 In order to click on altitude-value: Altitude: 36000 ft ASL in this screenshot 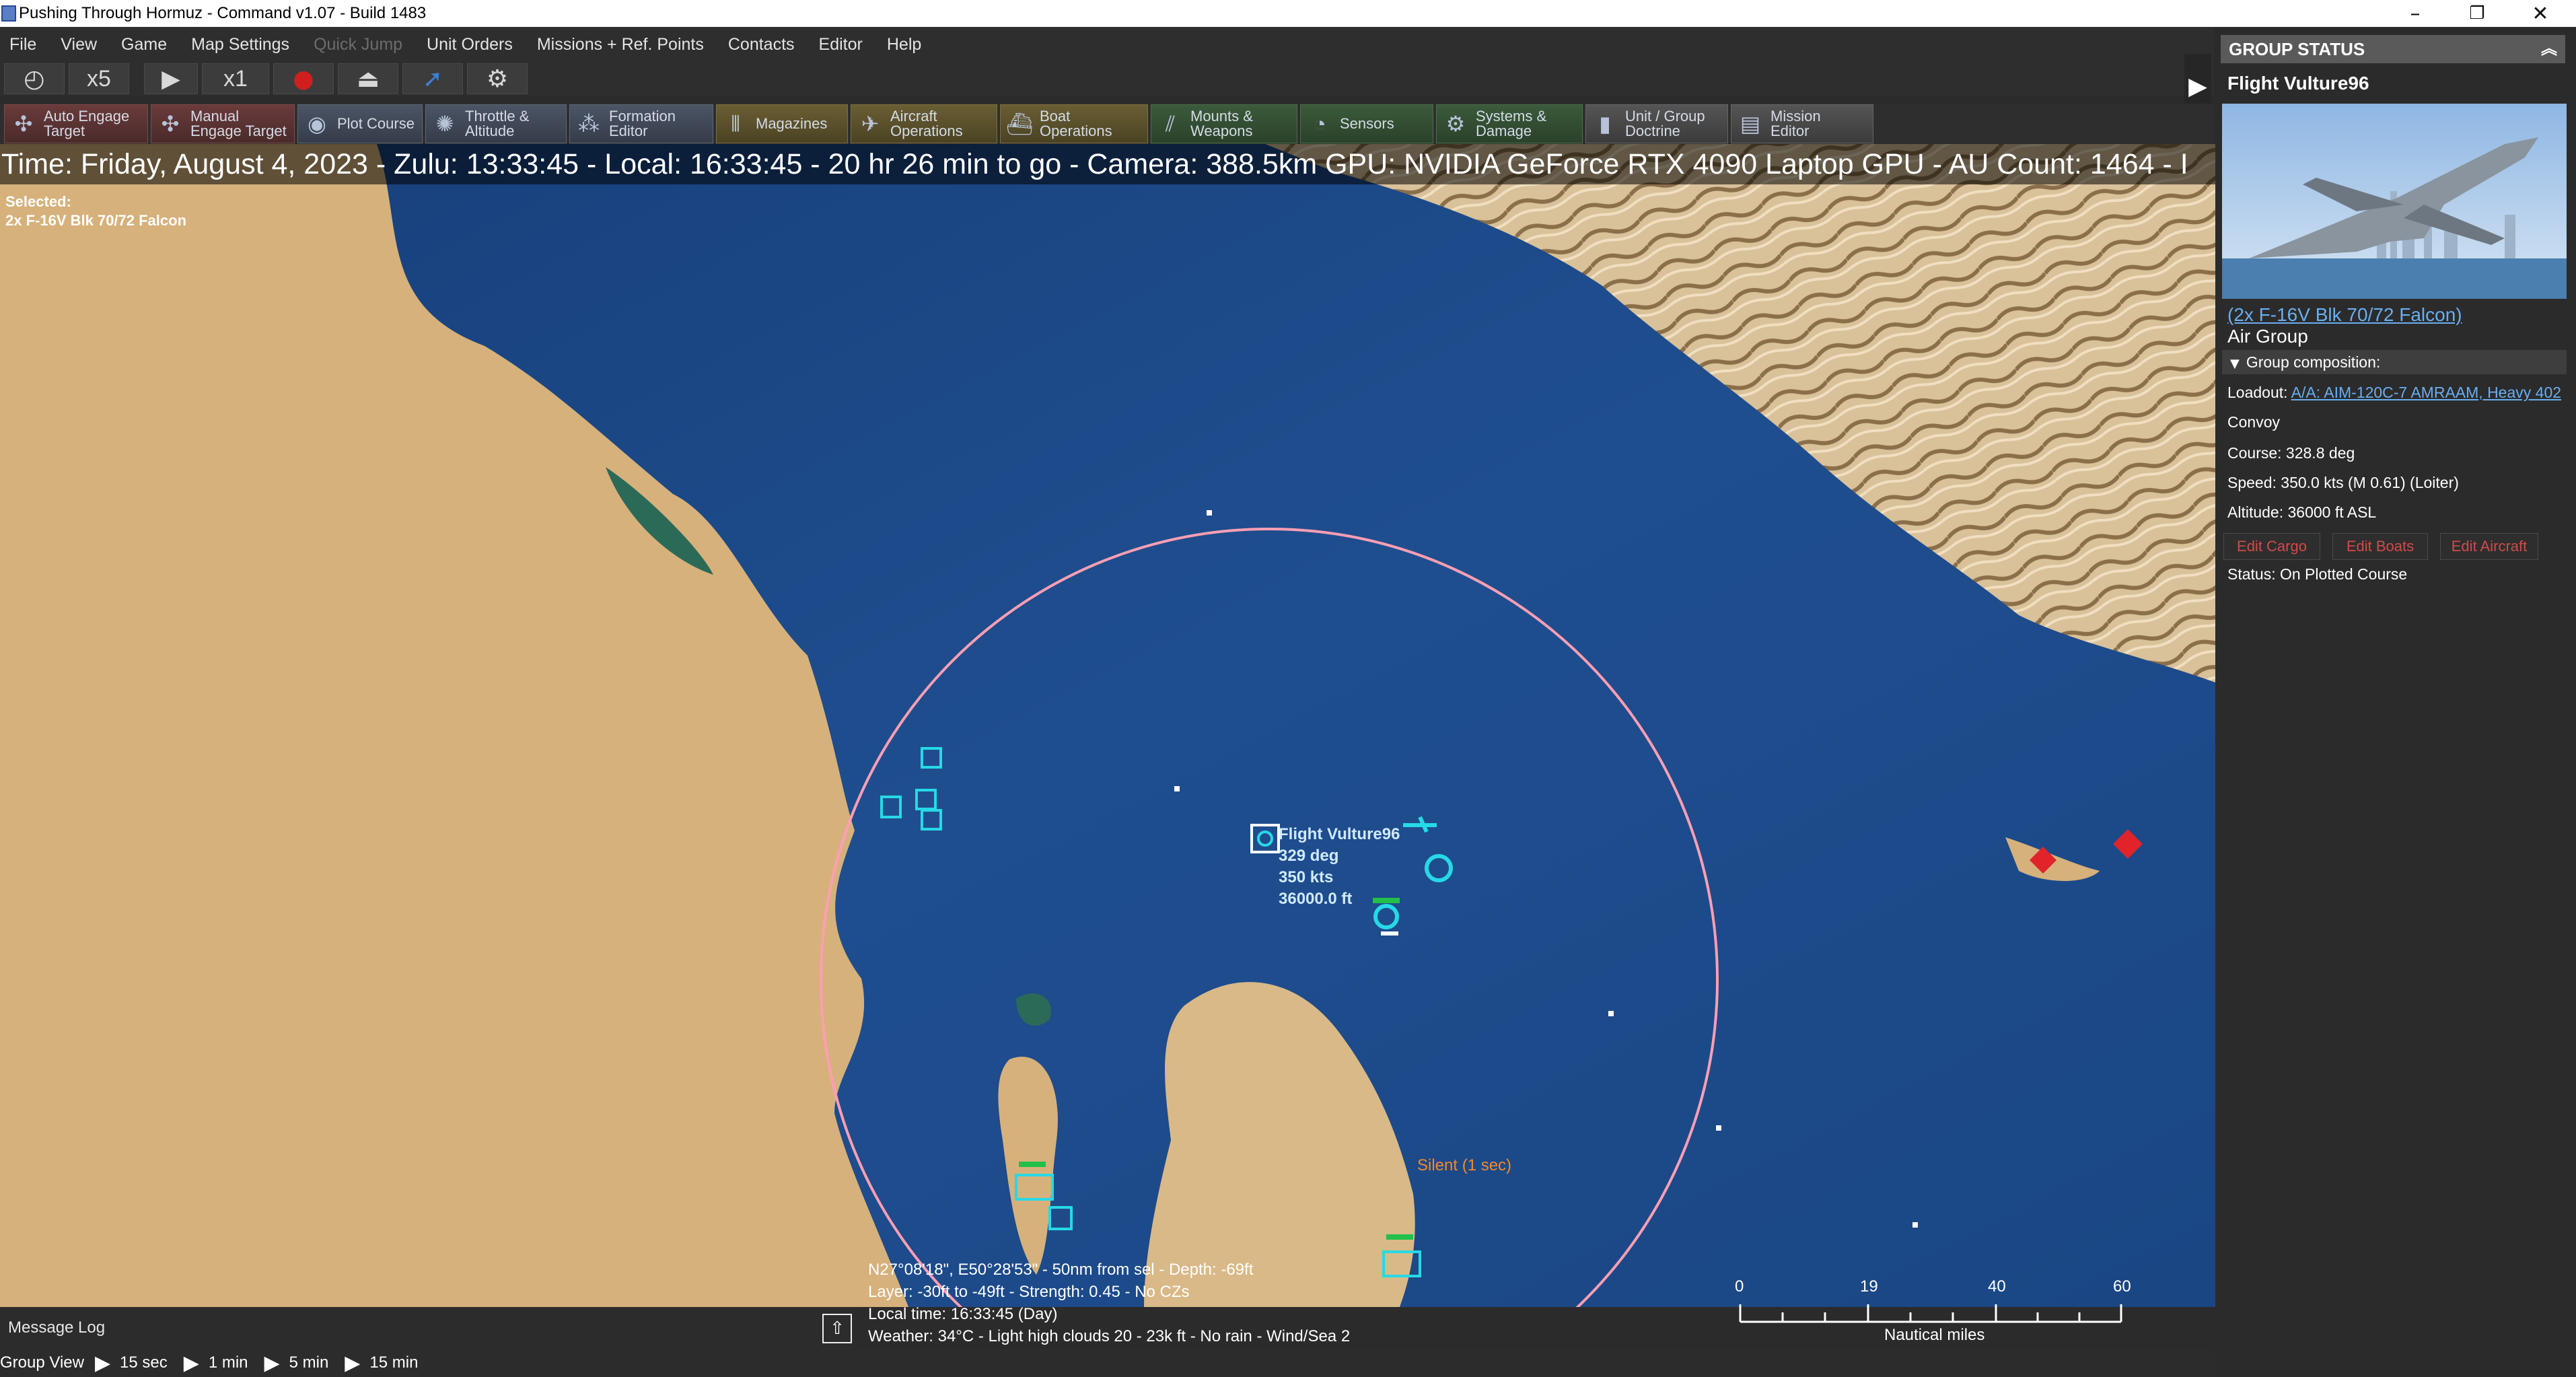, I will do `click(2302, 512)`.